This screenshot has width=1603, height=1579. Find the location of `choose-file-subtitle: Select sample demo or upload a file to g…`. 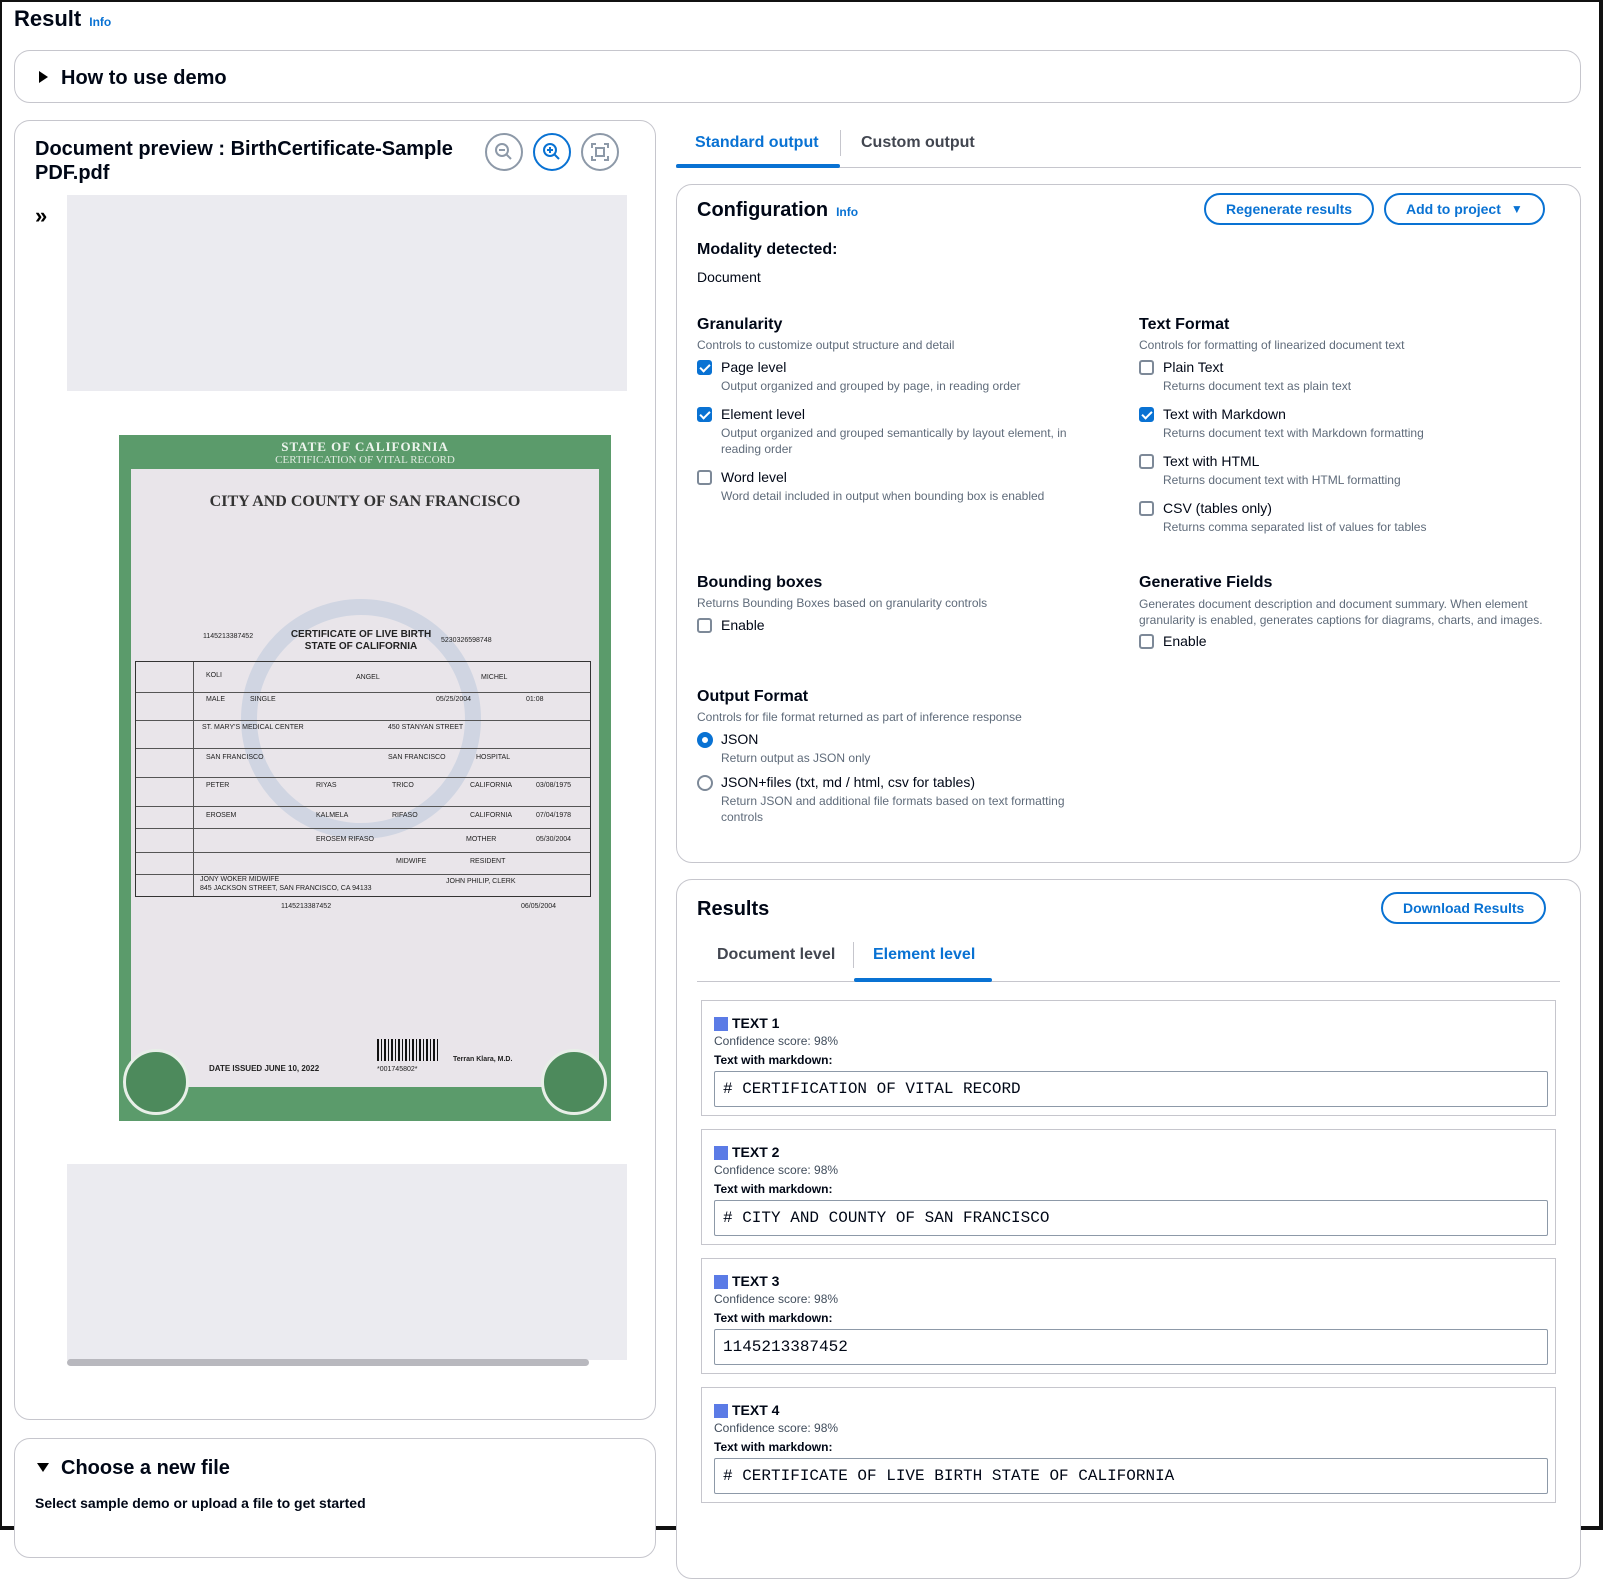

choose-file-subtitle: Select sample demo or upload a file to g… is located at coordinates (200, 1503).